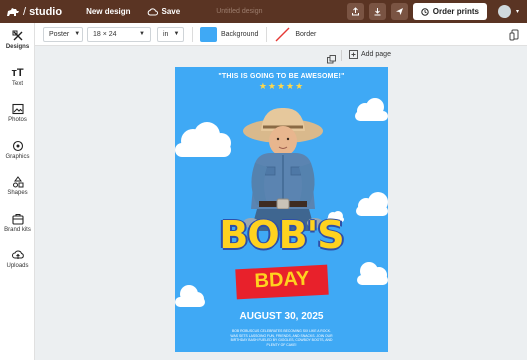 This screenshot has width=527, height=360. What do you see at coordinates (17, 230) in the screenshot?
I see `sidebar-item-label: Brand kits` at bounding box center [17, 230].